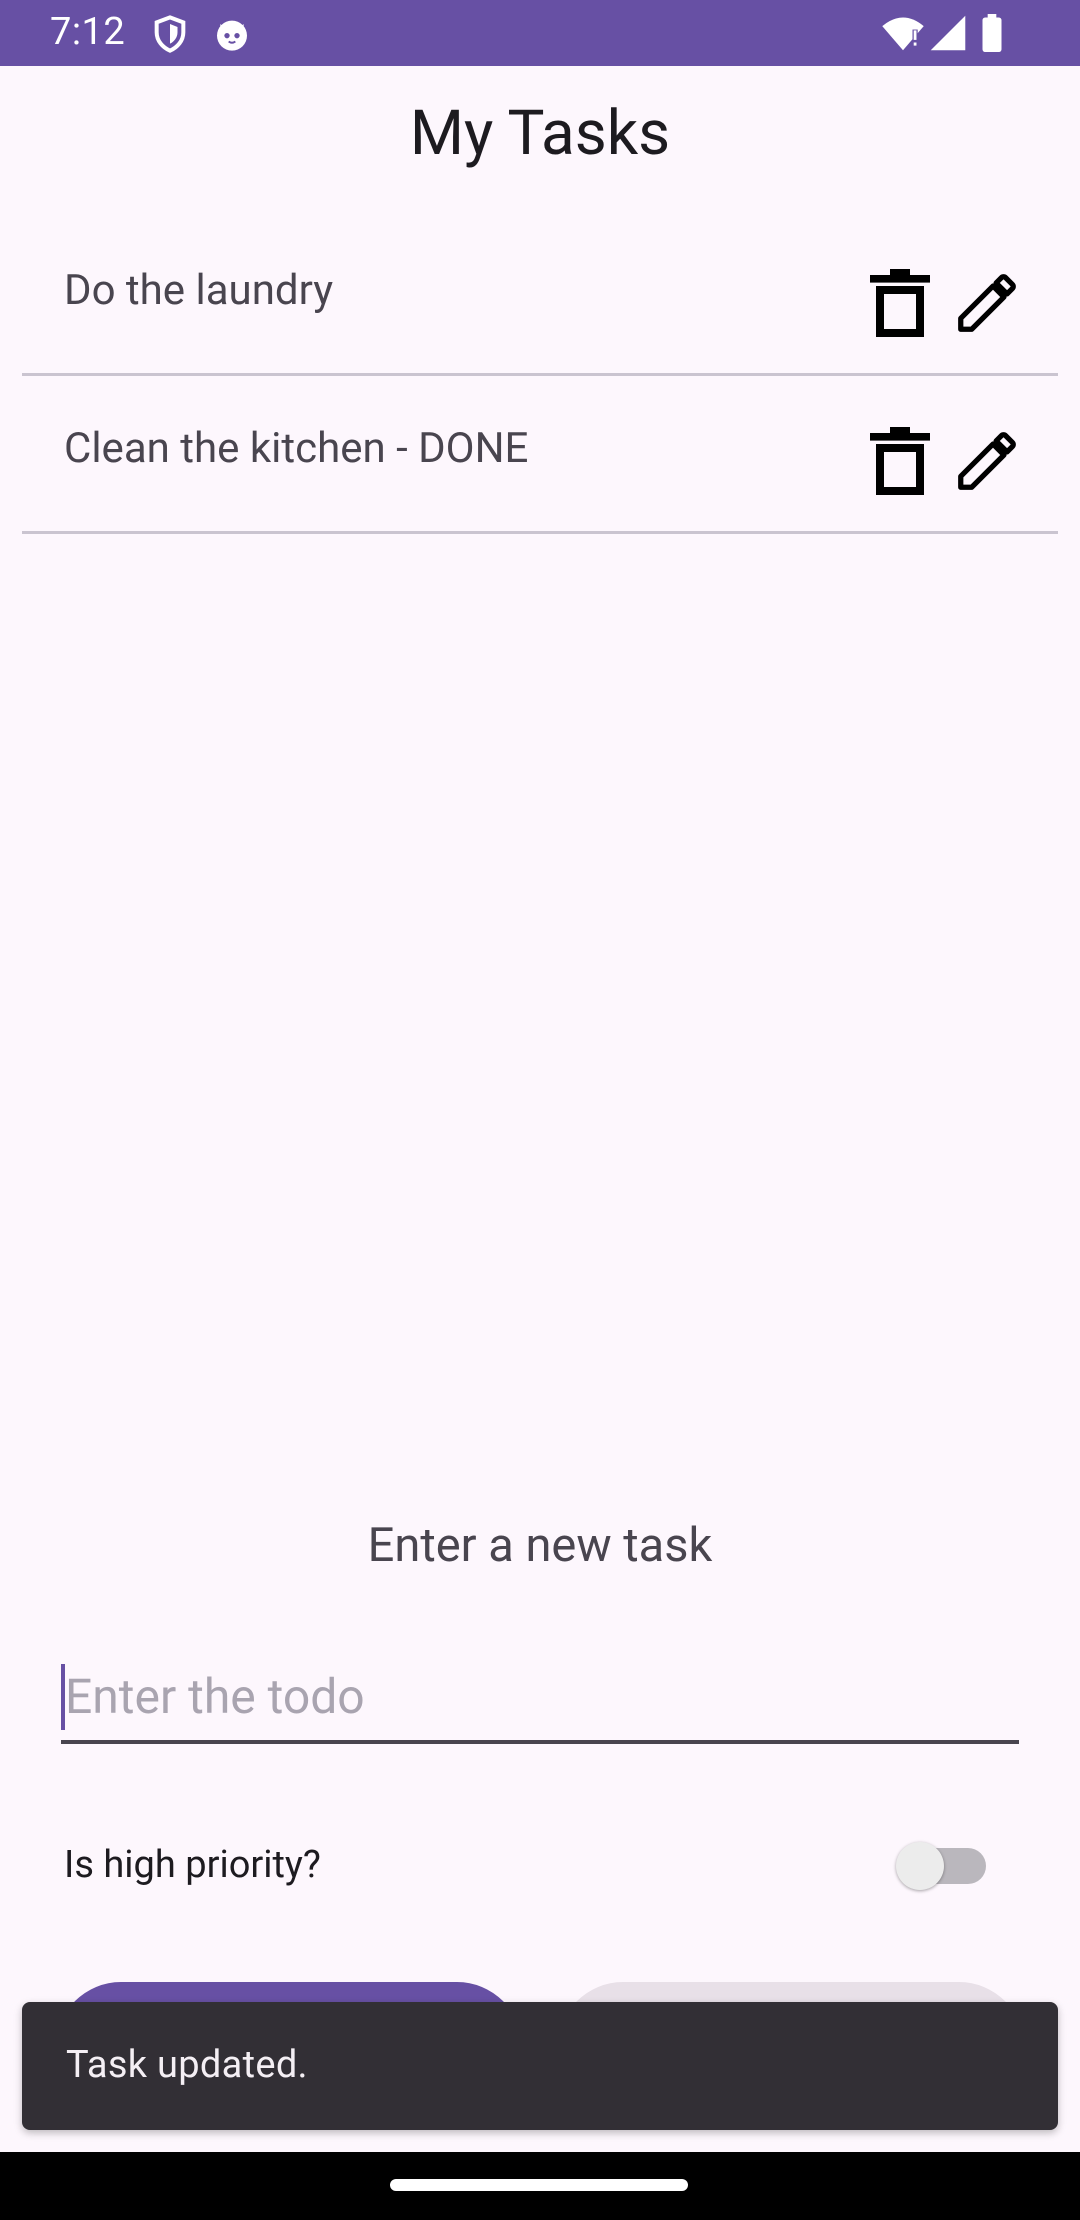 The width and height of the screenshot is (1080, 2220). Describe the element at coordinates (920, 1866) in the screenshot. I see `switch-thumb` at that location.